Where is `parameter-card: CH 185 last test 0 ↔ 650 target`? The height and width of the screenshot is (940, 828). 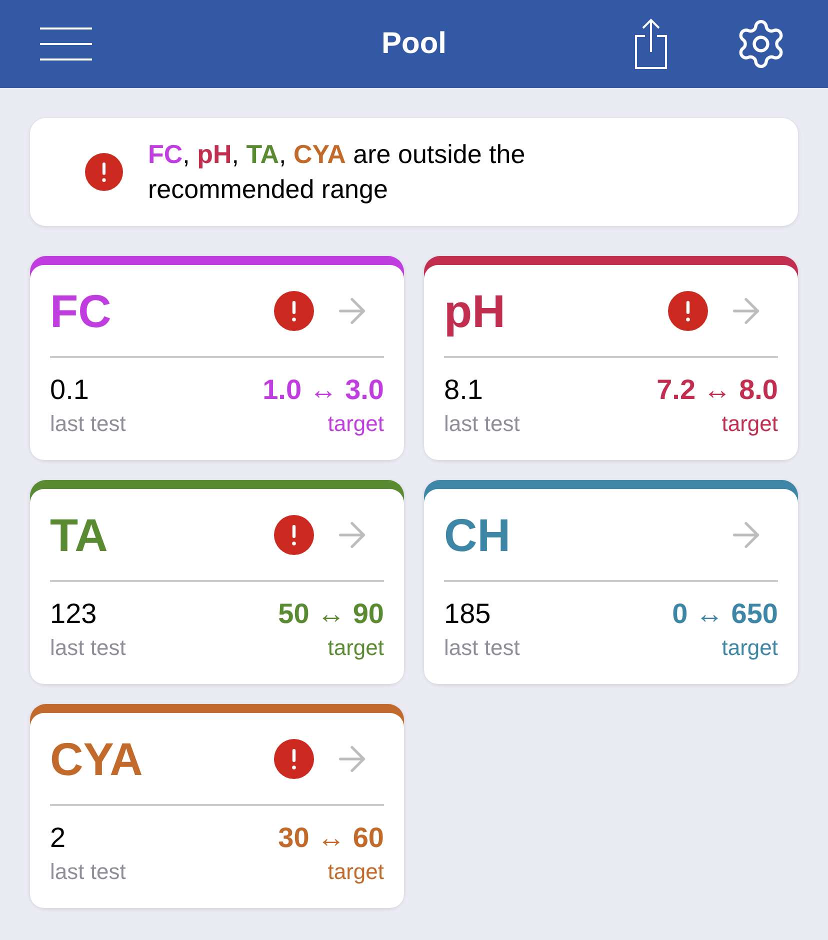 parameter-card: CH 185 last test 0 ↔ 650 target is located at coordinates (611, 582).